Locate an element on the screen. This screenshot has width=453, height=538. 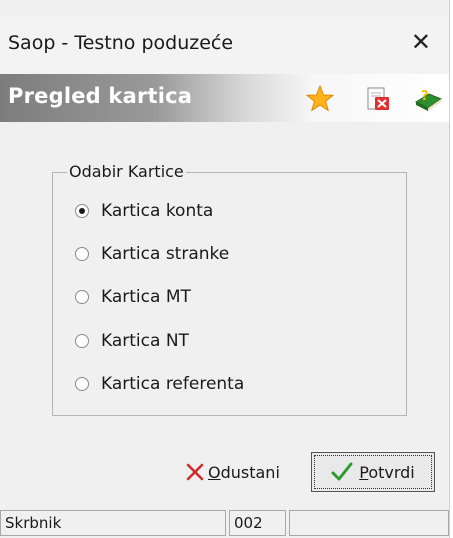
option-kartica-referenta: Kartica referenta is located at coordinates (159, 384).